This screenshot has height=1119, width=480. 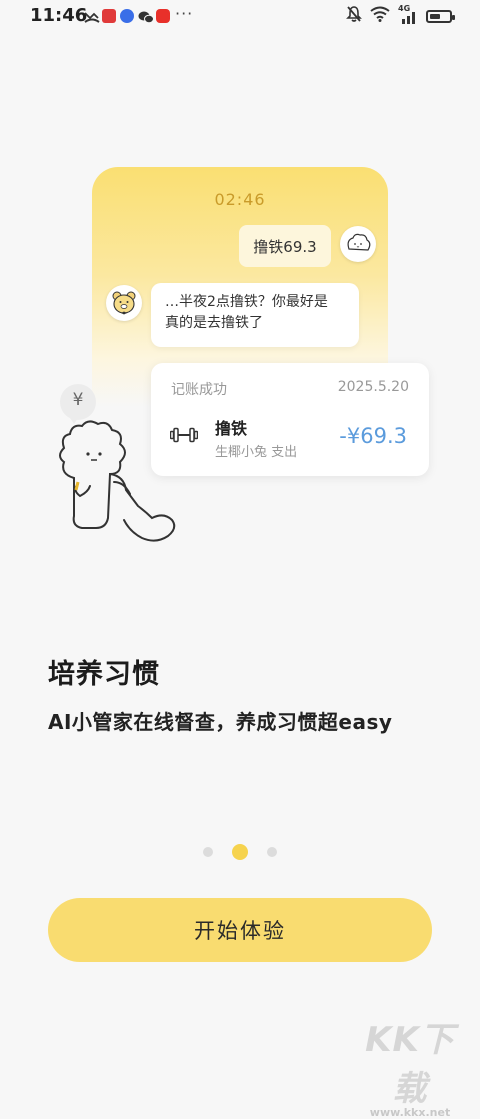 What do you see at coordinates (373, 436) in the screenshot?
I see `record-amount: -¥69.3` at bounding box center [373, 436].